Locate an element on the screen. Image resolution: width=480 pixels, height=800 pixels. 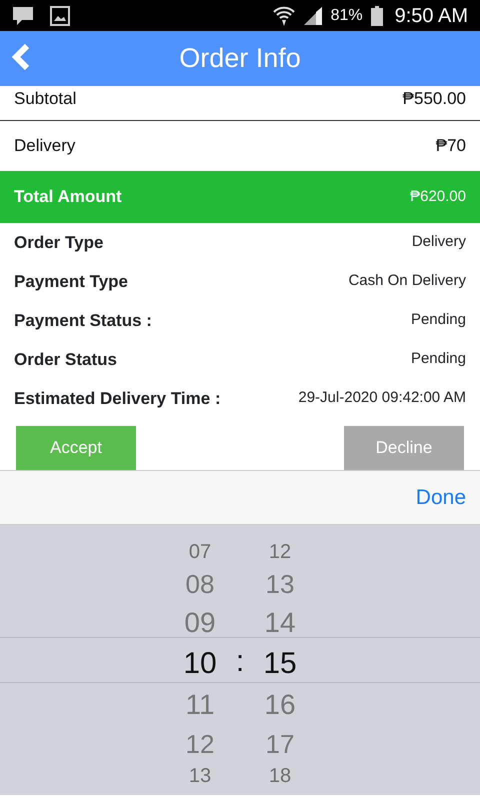
picker-value: 18 is located at coordinates (280, 776).